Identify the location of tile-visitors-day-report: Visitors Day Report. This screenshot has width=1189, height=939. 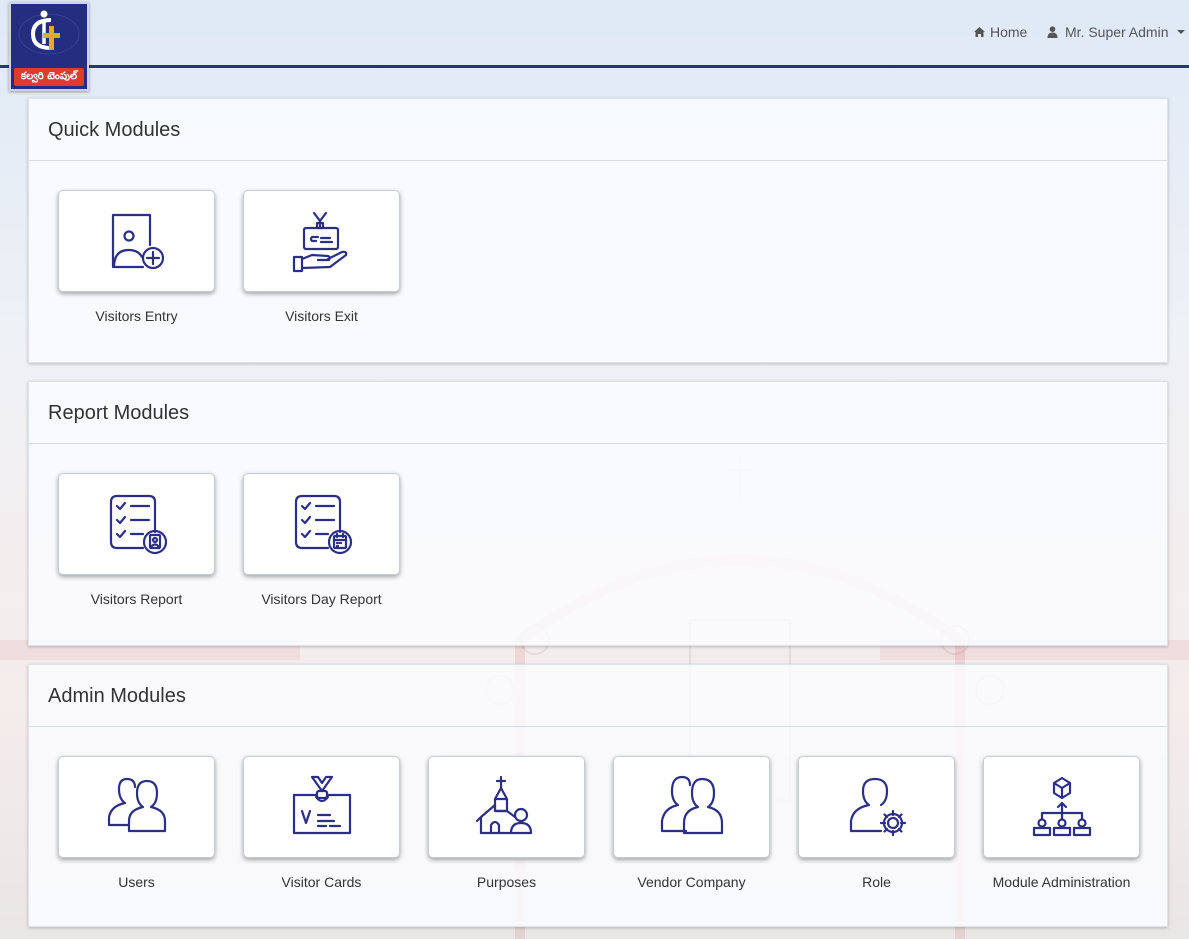
(321, 540).